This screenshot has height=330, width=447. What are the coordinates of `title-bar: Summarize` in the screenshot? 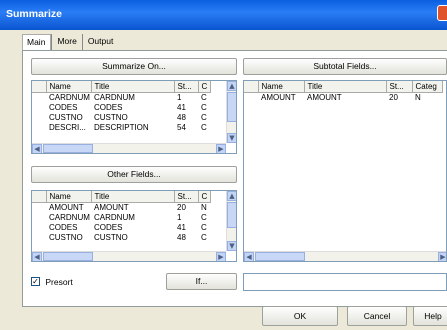 It's located at (223, 15).